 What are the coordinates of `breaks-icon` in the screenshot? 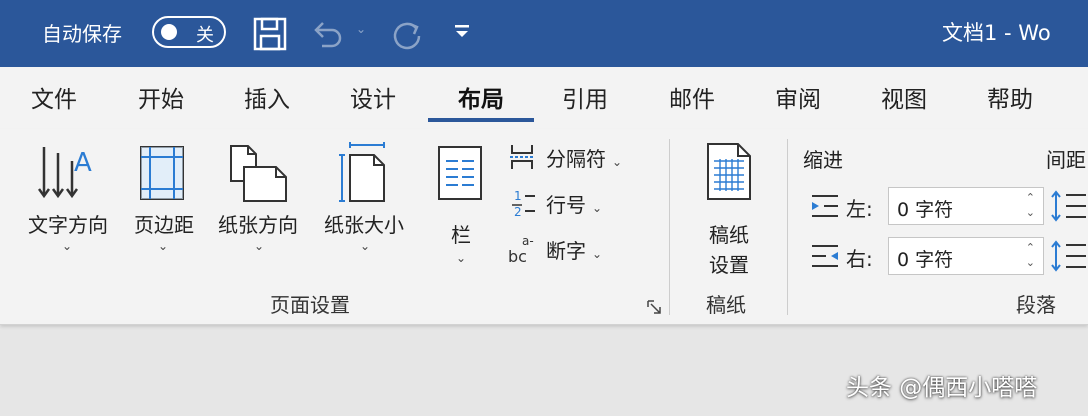 It's located at (522, 159).